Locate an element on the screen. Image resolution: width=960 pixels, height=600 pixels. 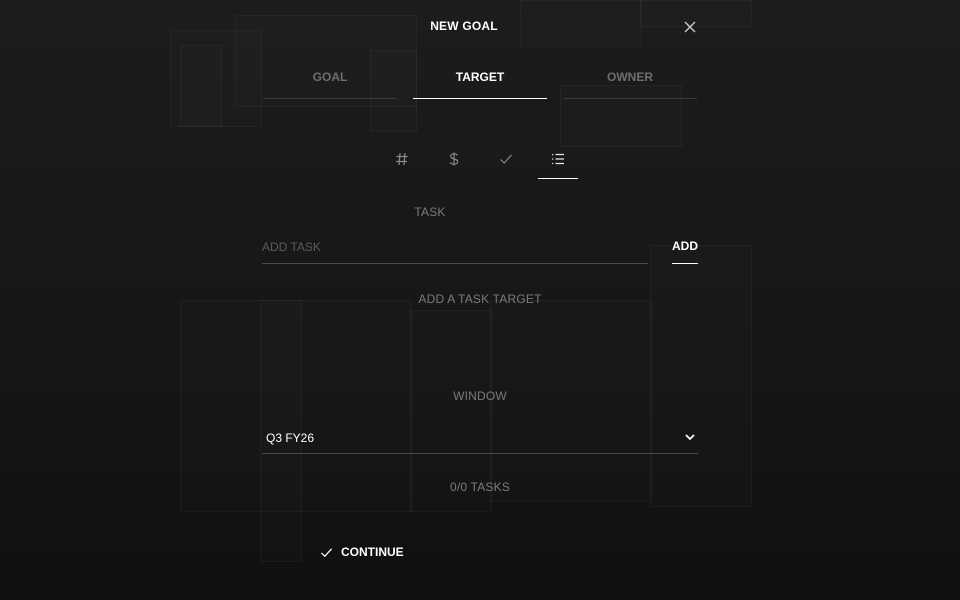
hash-icon is located at coordinates (402, 159).